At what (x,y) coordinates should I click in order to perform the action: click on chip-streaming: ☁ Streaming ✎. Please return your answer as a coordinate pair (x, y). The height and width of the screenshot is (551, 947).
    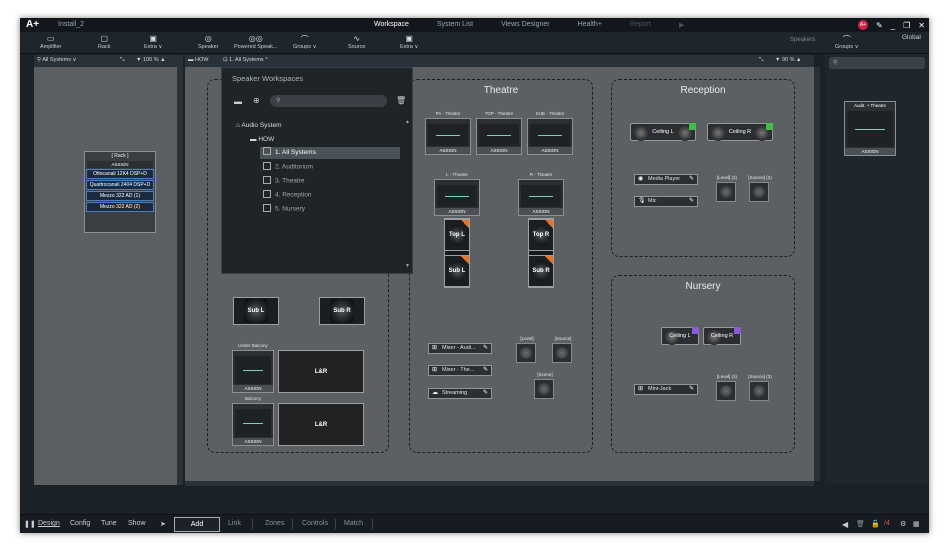
    Looking at the image, I should click on (460, 393).